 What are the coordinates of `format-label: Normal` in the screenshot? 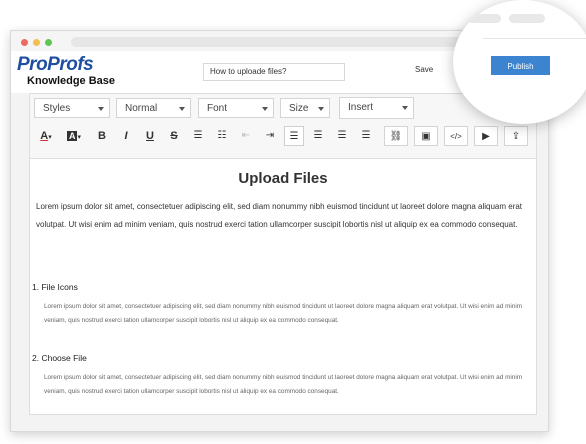 It's located at (141, 108).